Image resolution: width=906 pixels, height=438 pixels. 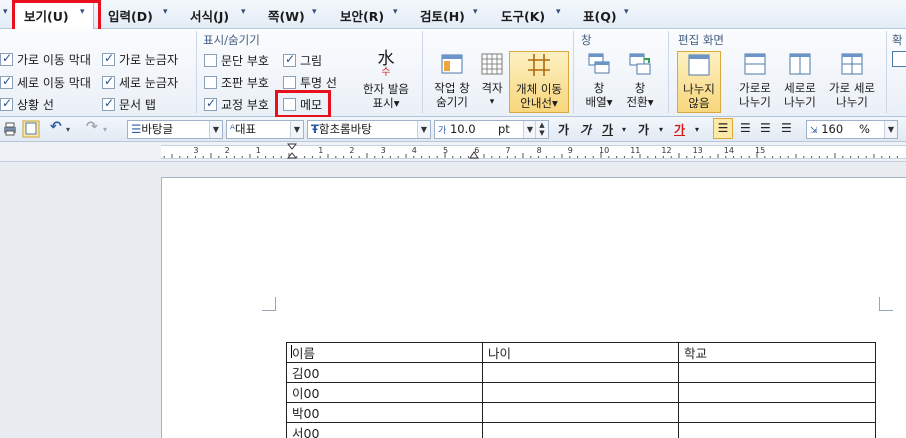 I want to click on window-arrange-button: 창 배열▾, so click(x=599, y=82).